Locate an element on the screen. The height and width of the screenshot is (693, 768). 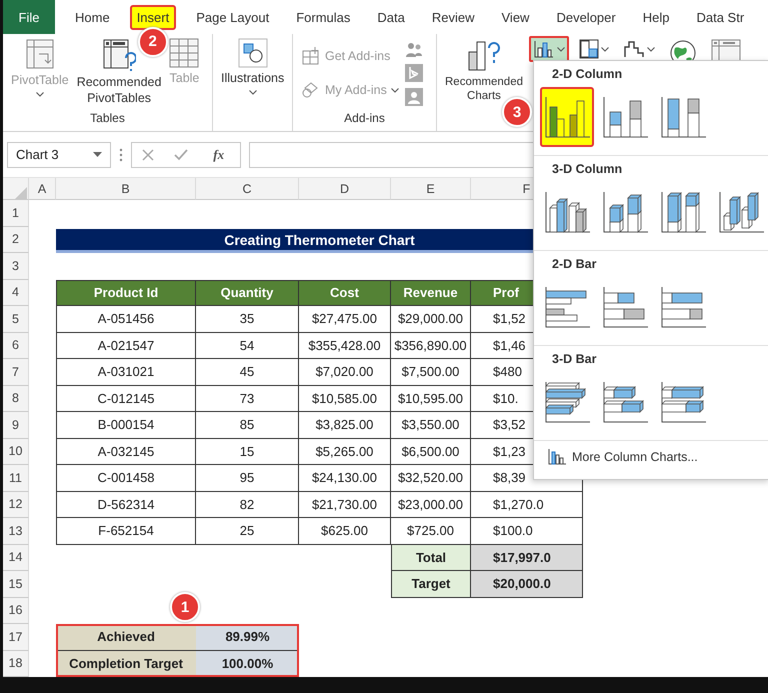
table-cell: 54 is located at coordinates (247, 345).